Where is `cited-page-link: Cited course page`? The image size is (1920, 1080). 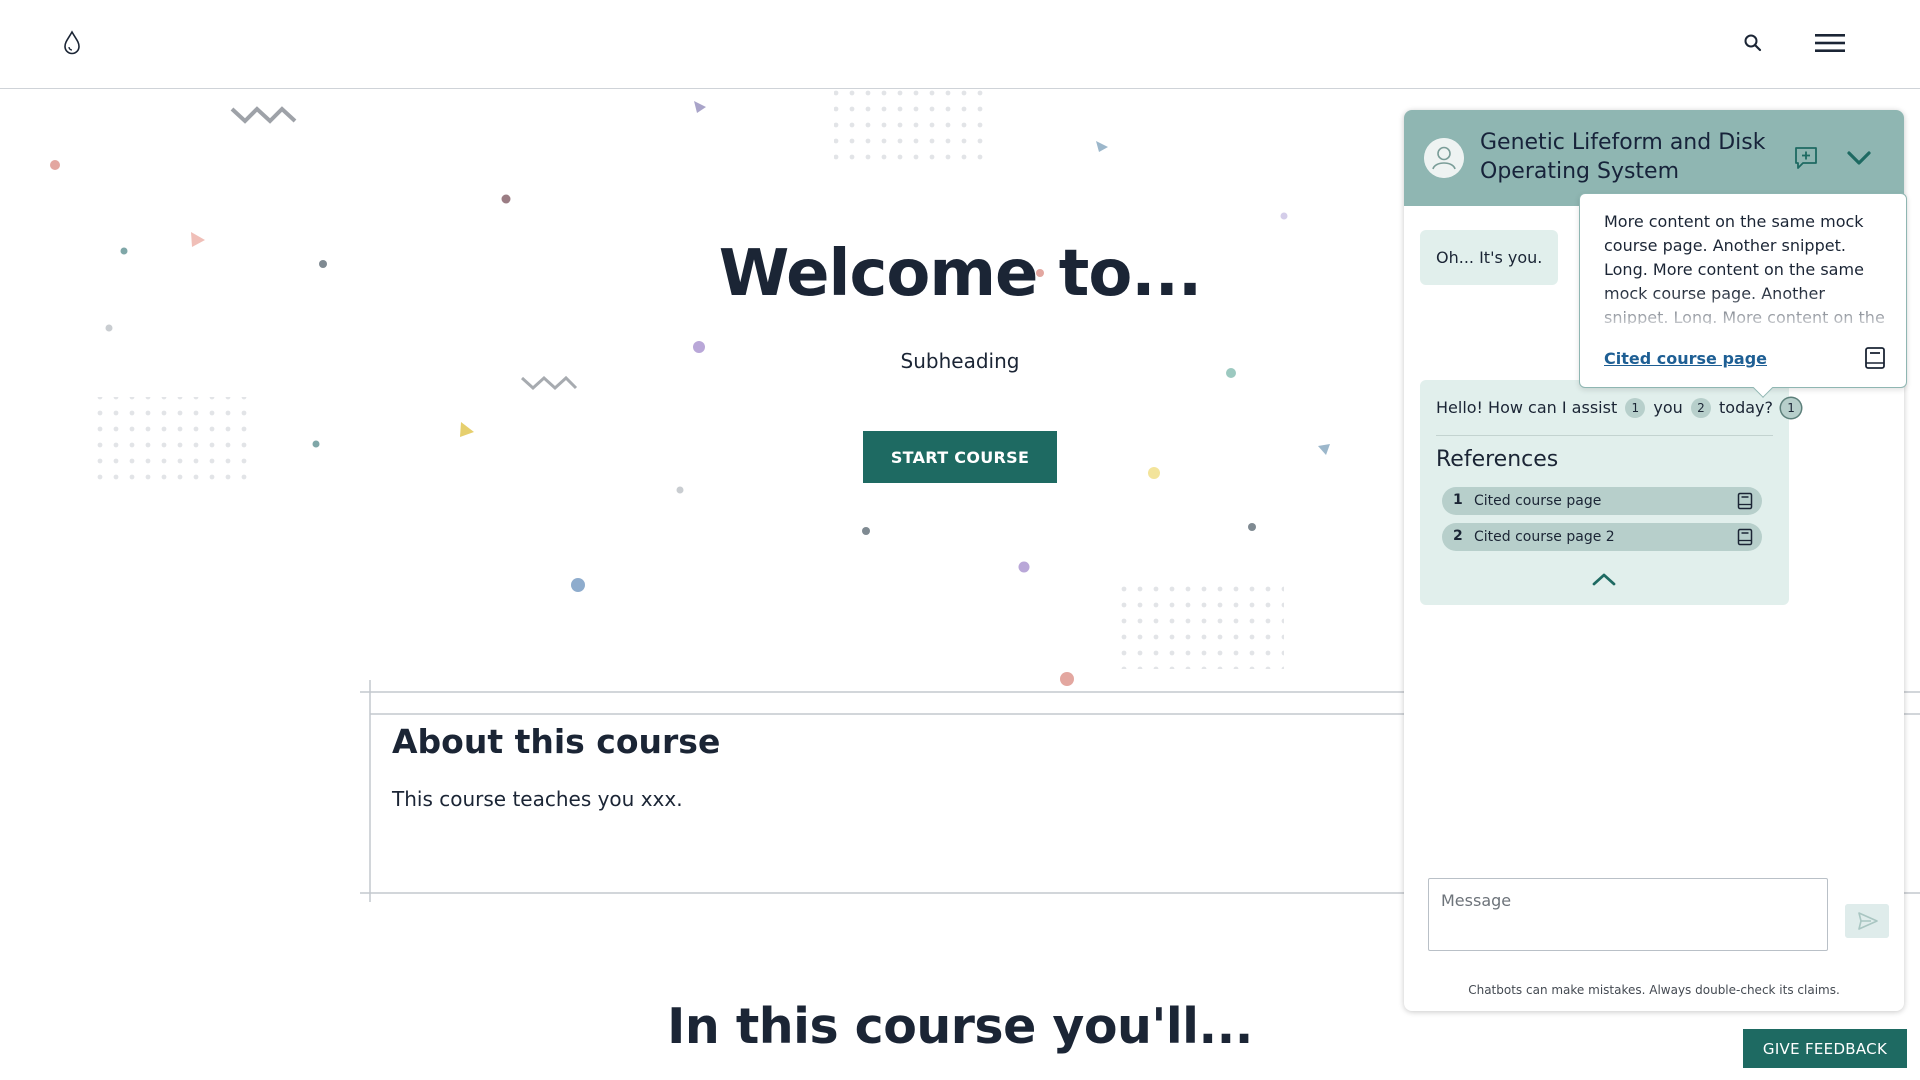 cited-page-link: Cited course page is located at coordinates (1685, 358).